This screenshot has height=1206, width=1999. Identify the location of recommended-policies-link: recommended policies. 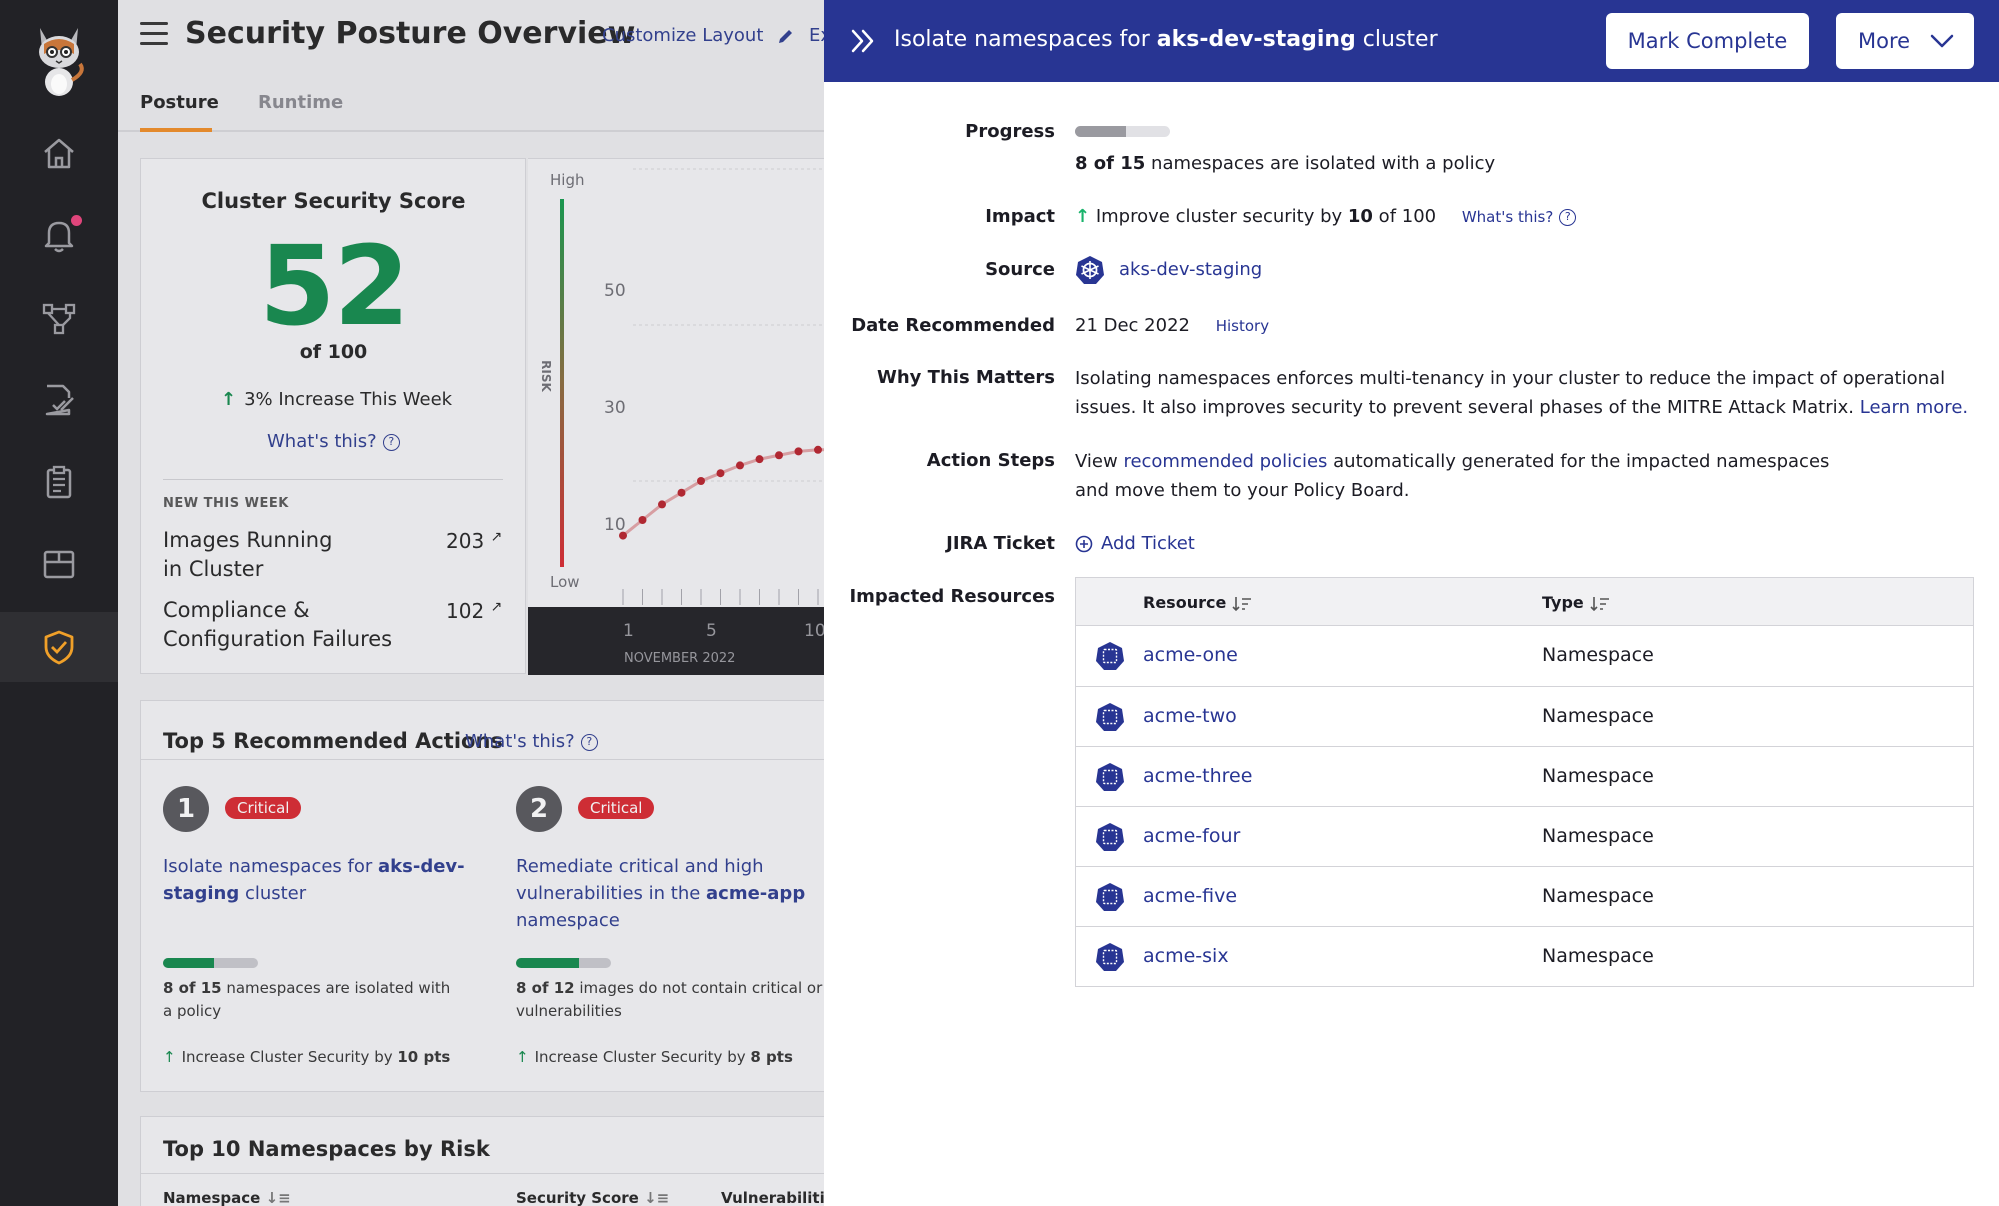
(1225, 461).